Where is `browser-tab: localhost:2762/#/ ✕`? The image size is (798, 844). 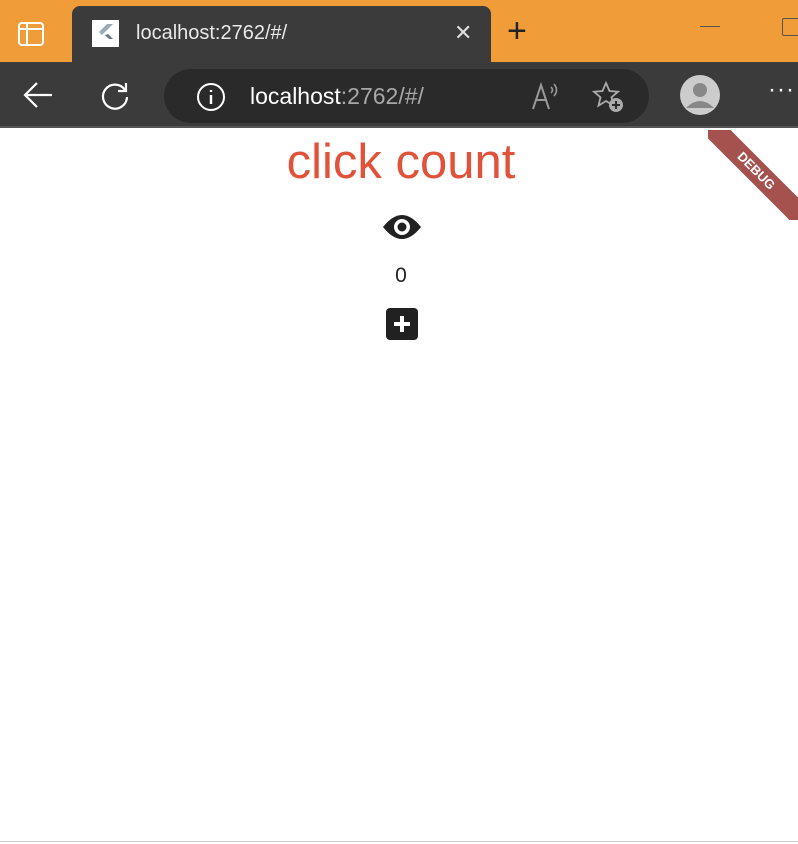
browser-tab: localhost:2762/#/ ✕ is located at coordinates (281, 35).